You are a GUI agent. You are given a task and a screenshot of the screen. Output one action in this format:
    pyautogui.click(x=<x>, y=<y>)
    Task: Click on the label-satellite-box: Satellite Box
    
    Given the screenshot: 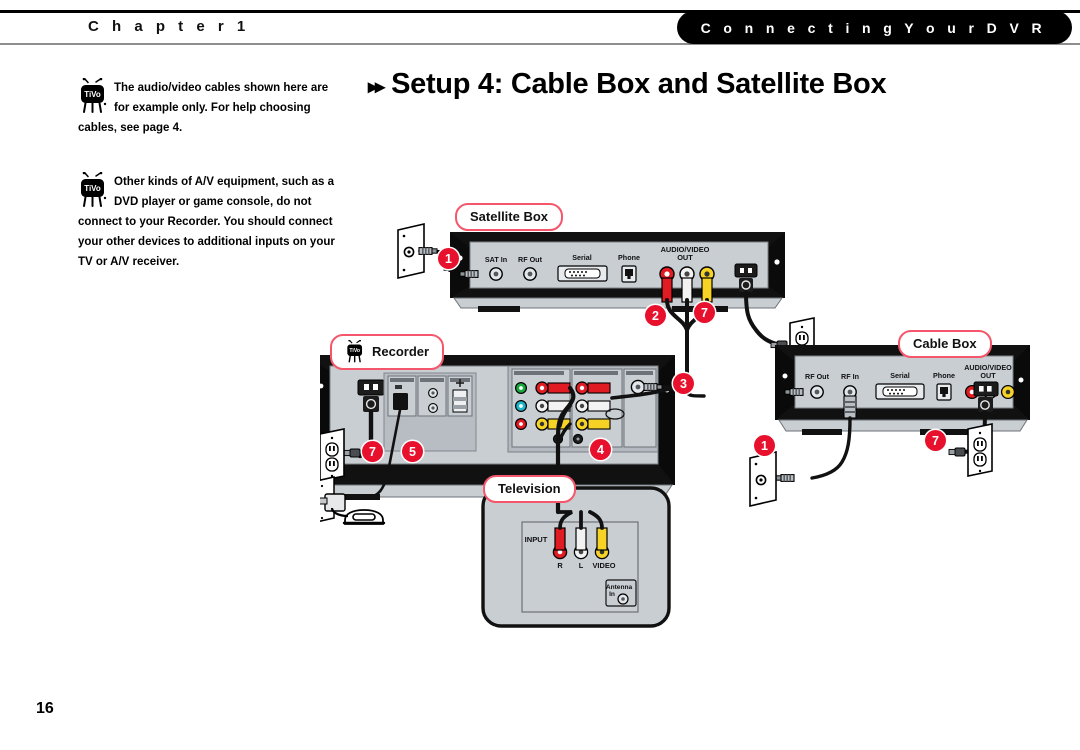 What is the action you would take?
    pyautogui.click(x=509, y=217)
    